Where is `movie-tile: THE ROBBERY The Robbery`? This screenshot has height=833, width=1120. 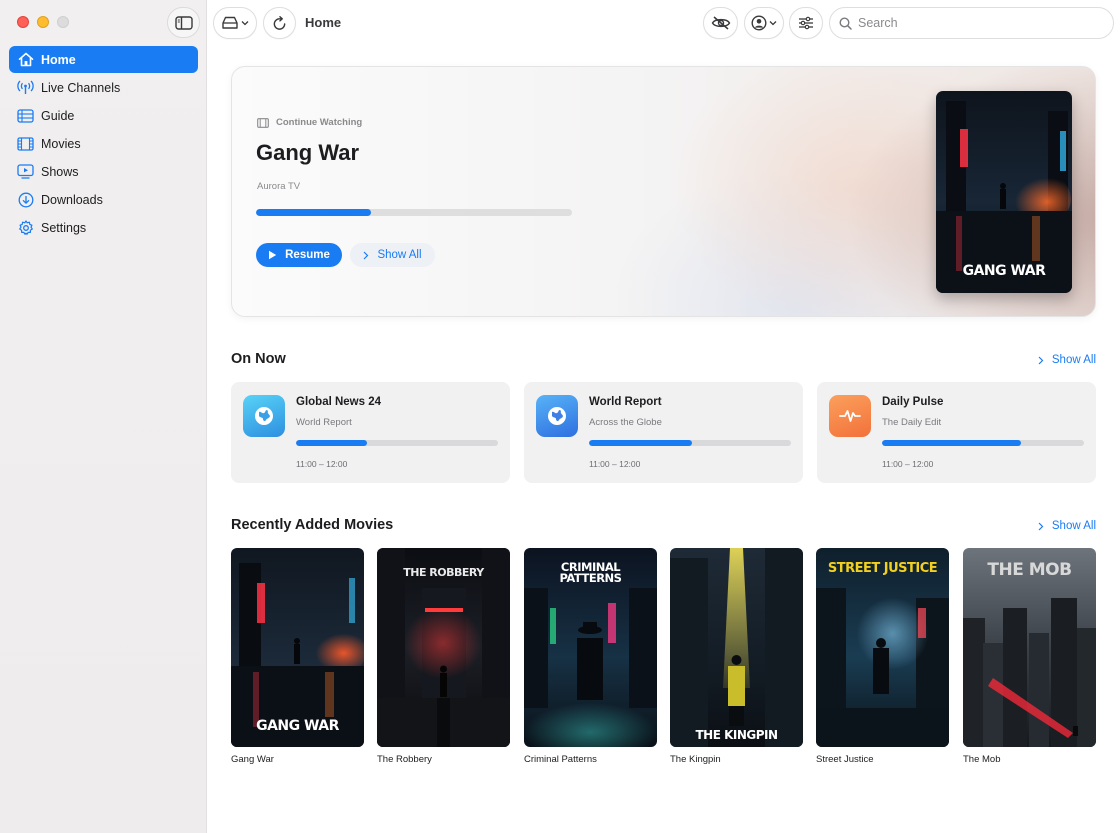
movie-tile: THE ROBBERY The Robbery is located at coordinates (443, 656).